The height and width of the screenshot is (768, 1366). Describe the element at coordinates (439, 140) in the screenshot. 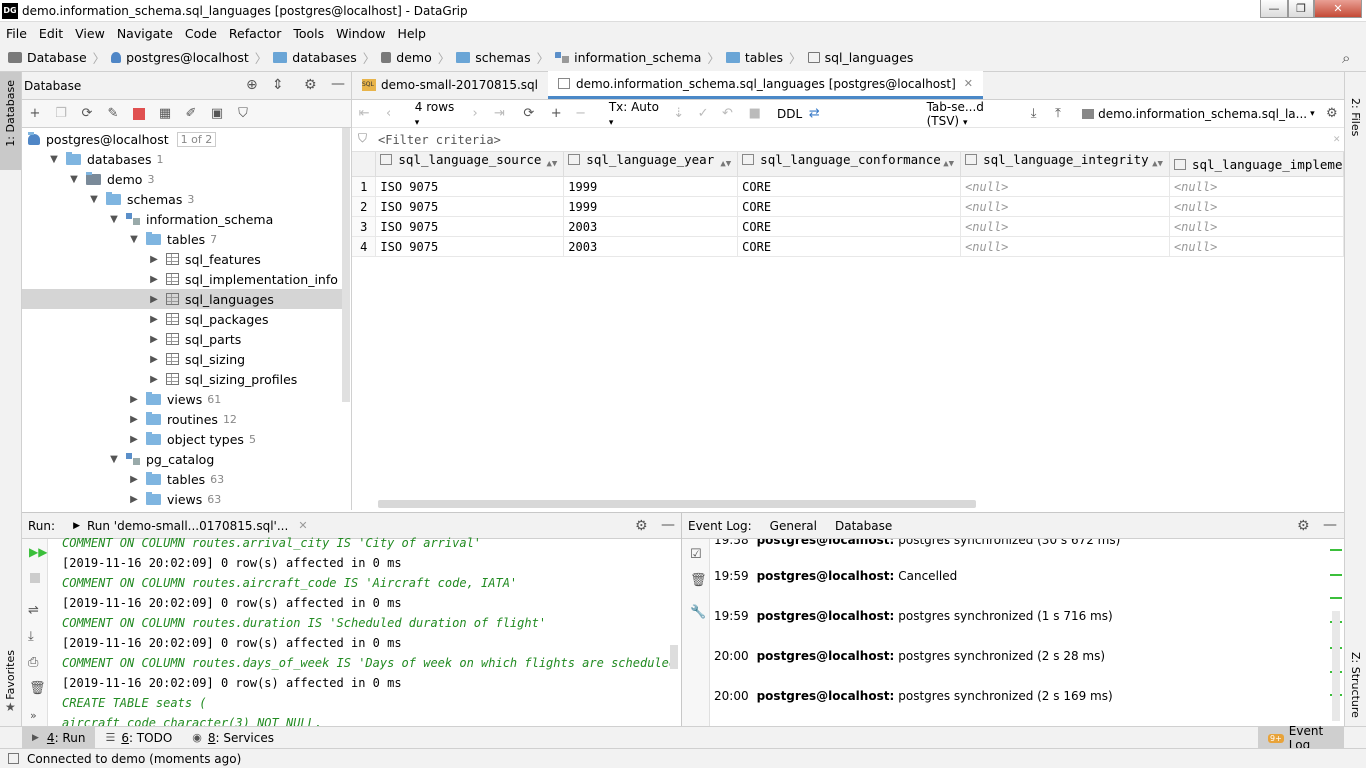

I see `filter-input: <Filter criteria>` at that location.